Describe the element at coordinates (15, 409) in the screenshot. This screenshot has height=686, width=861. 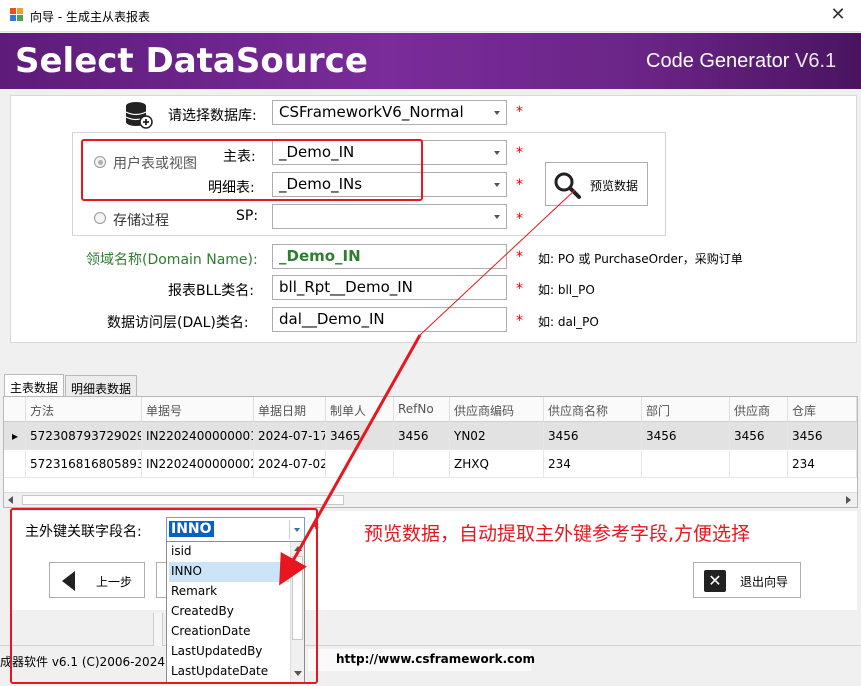
I see `row-indicator-header` at that location.